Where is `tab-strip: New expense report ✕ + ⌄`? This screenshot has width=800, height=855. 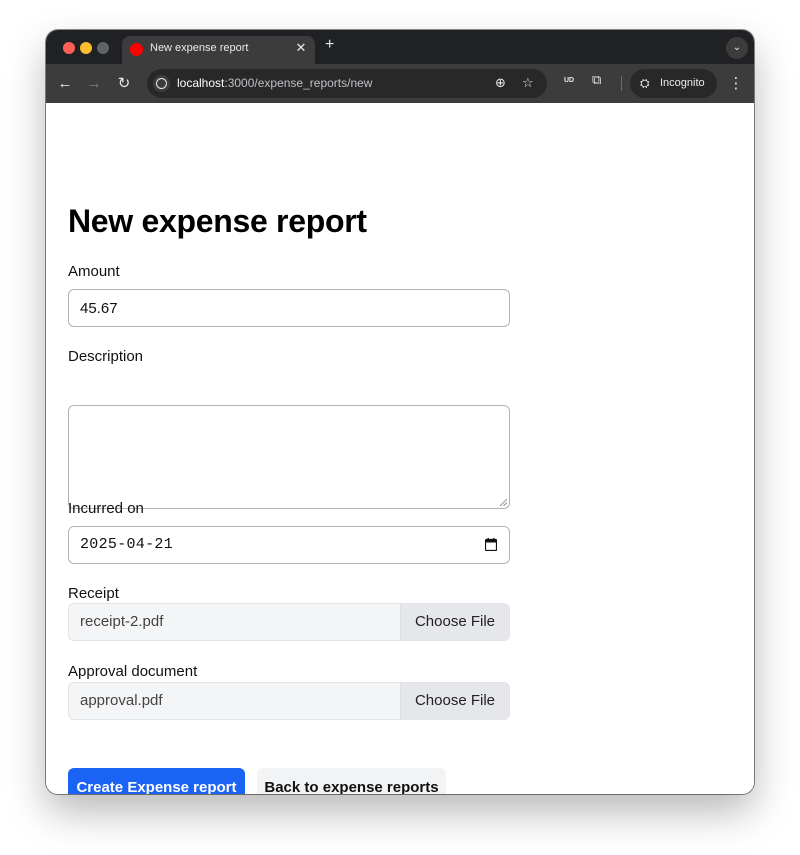 tab-strip: New expense report ✕ + ⌄ is located at coordinates (400, 47).